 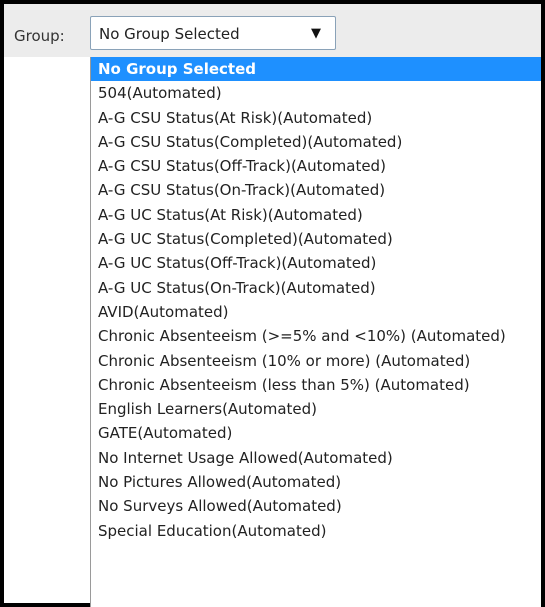 I want to click on dropdown-option-english-learners: English Learners(Automated), so click(x=316, y=409).